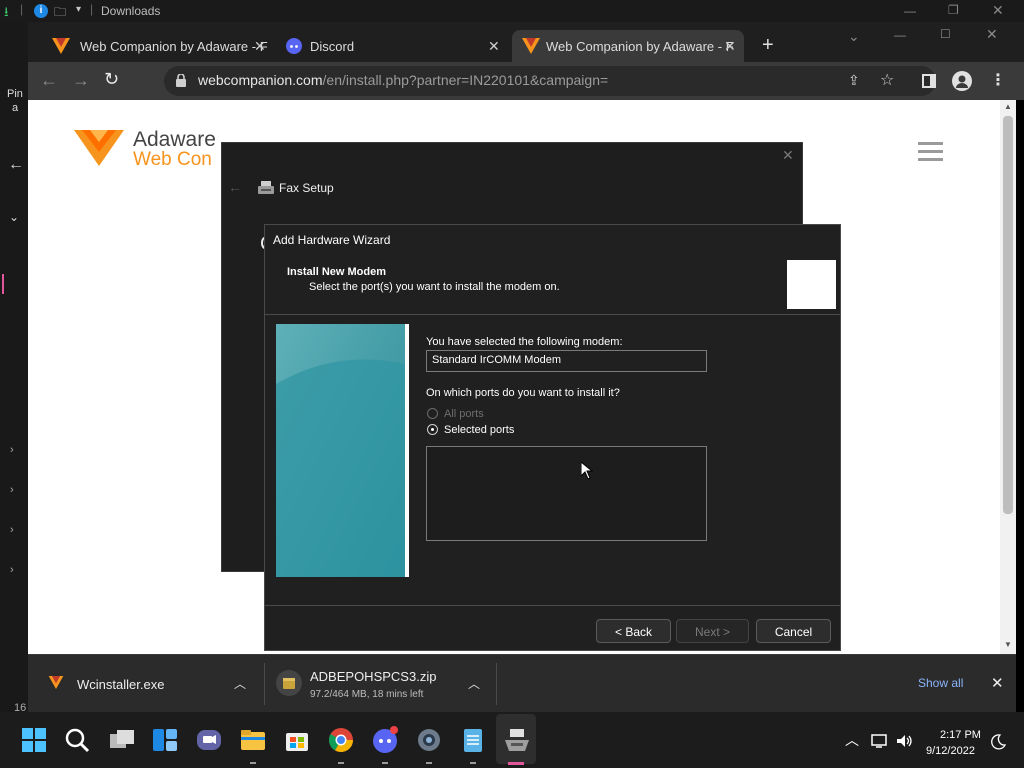 This screenshot has height=768, width=1024. Describe the element at coordinates (111, 79) in the screenshot. I see `reload-icon: ↻` at that location.